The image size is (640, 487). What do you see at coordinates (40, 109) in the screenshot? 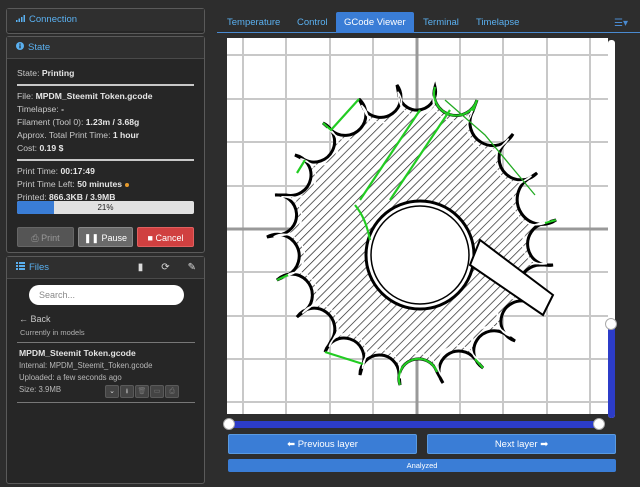
I see `timelapse-line: Timelapse: -` at bounding box center [40, 109].